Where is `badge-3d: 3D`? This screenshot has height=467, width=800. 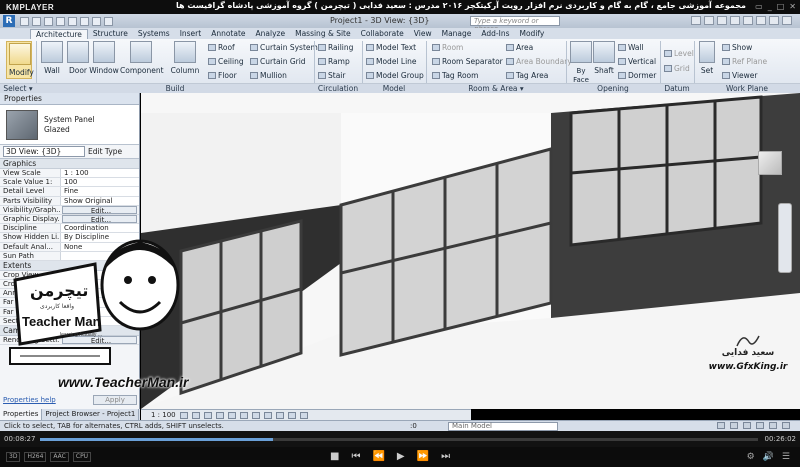
badge-3d: 3D is located at coordinates (13, 457).